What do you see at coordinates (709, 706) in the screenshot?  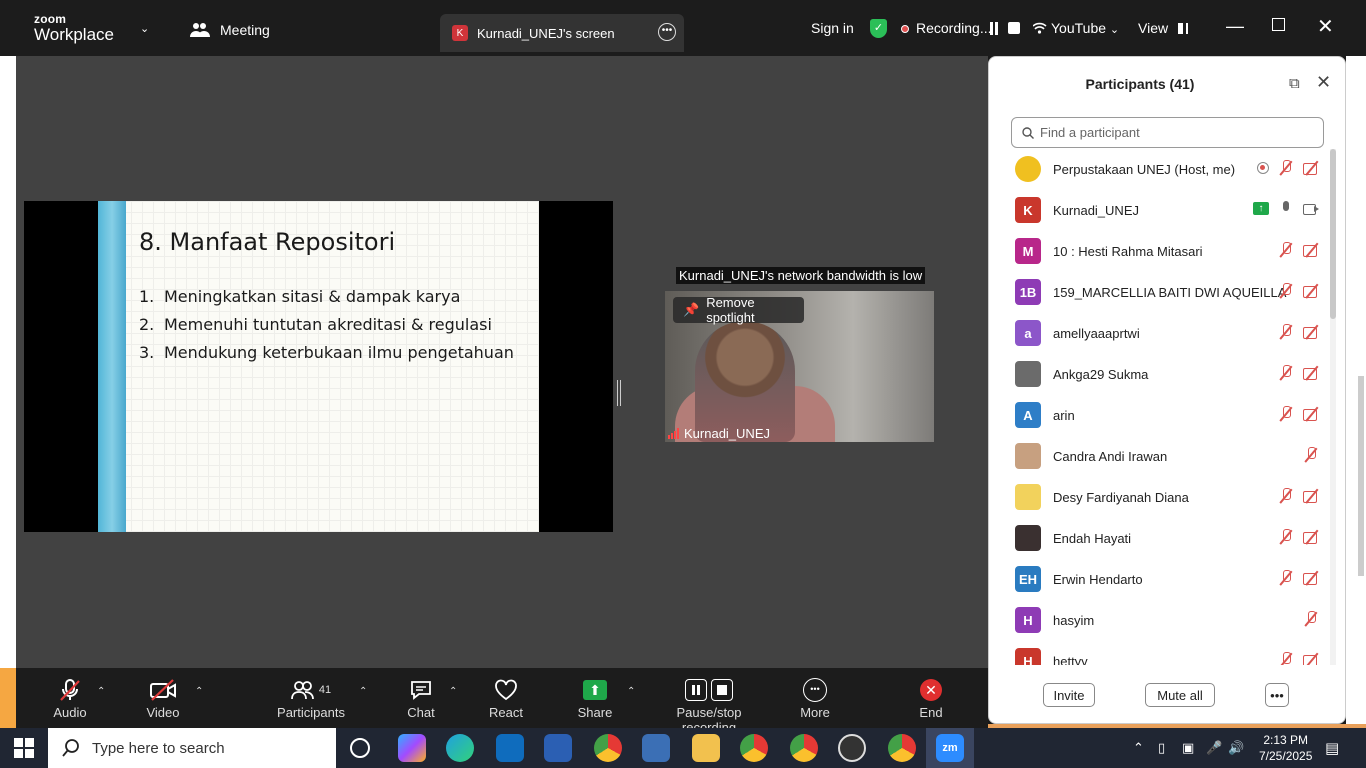 I see `pause-stop-recording-button: Pause/stop recording` at bounding box center [709, 706].